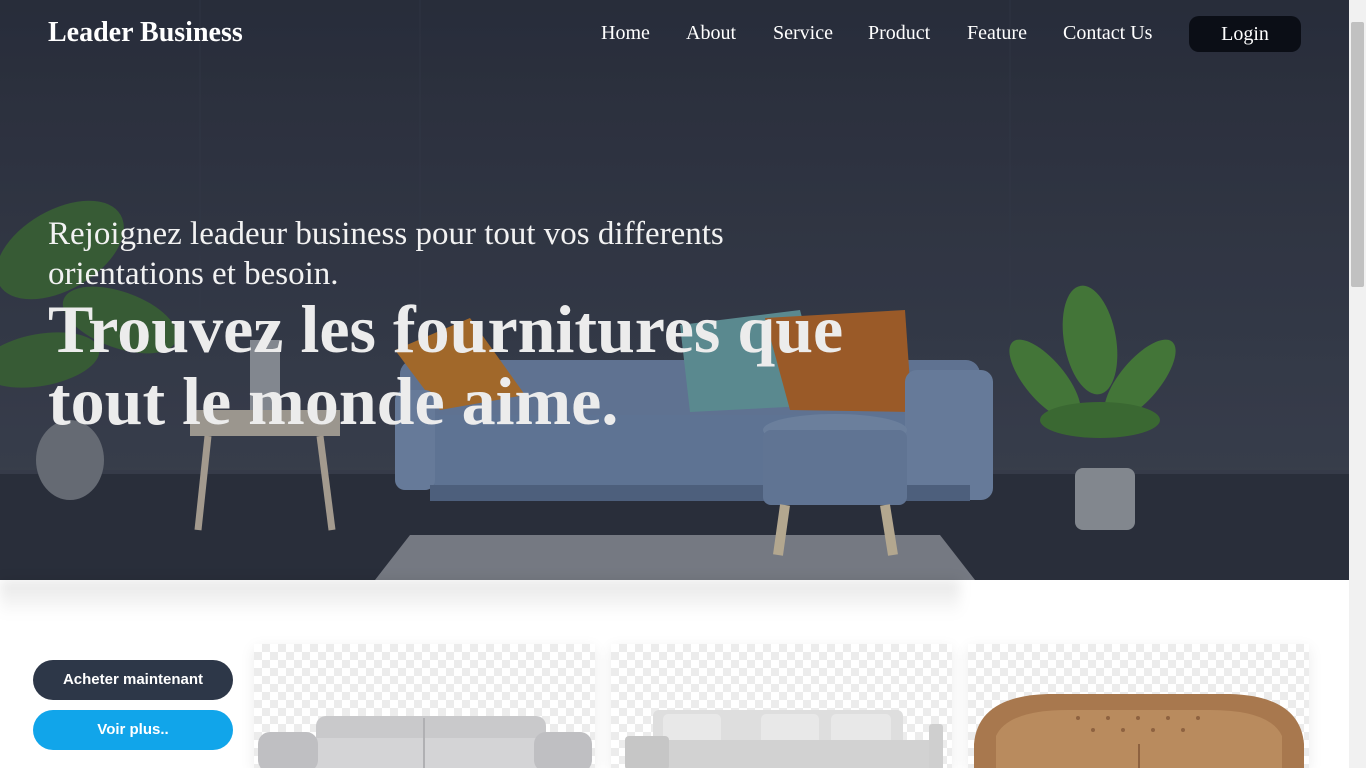 The height and width of the screenshot is (768, 1366). I want to click on nav-home: Home, so click(625, 33).